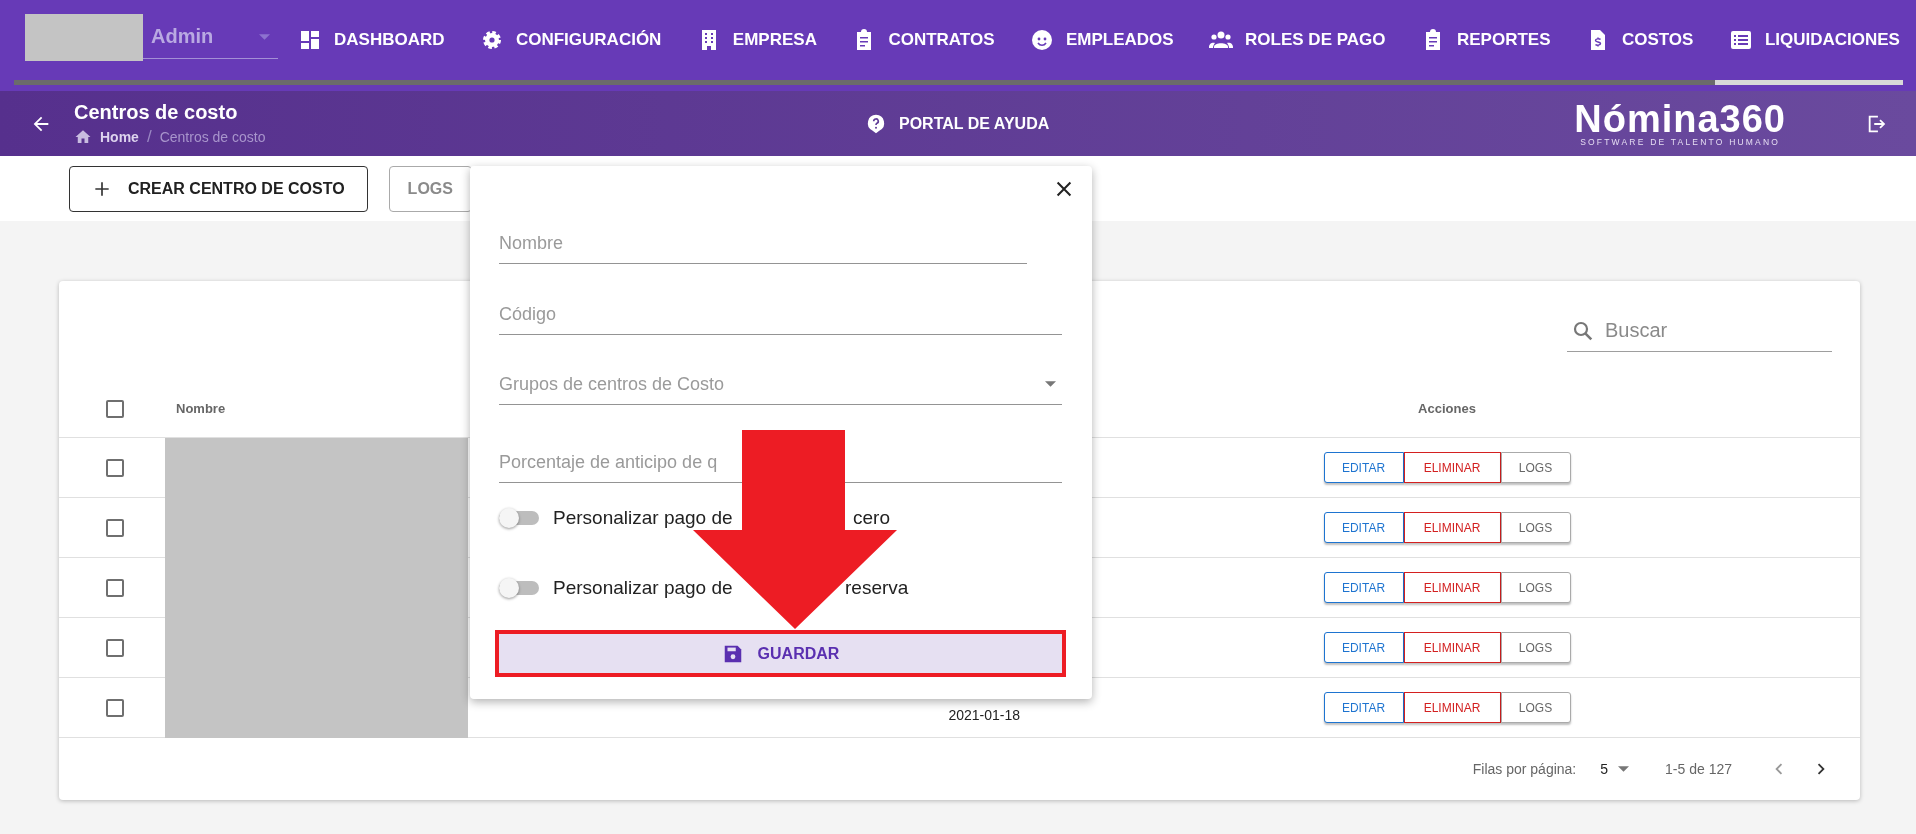 The width and height of the screenshot is (1916, 834). What do you see at coordinates (984, 714) in the screenshot?
I see `table-cell: 2021-01-18` at bounding box center [984, 714].